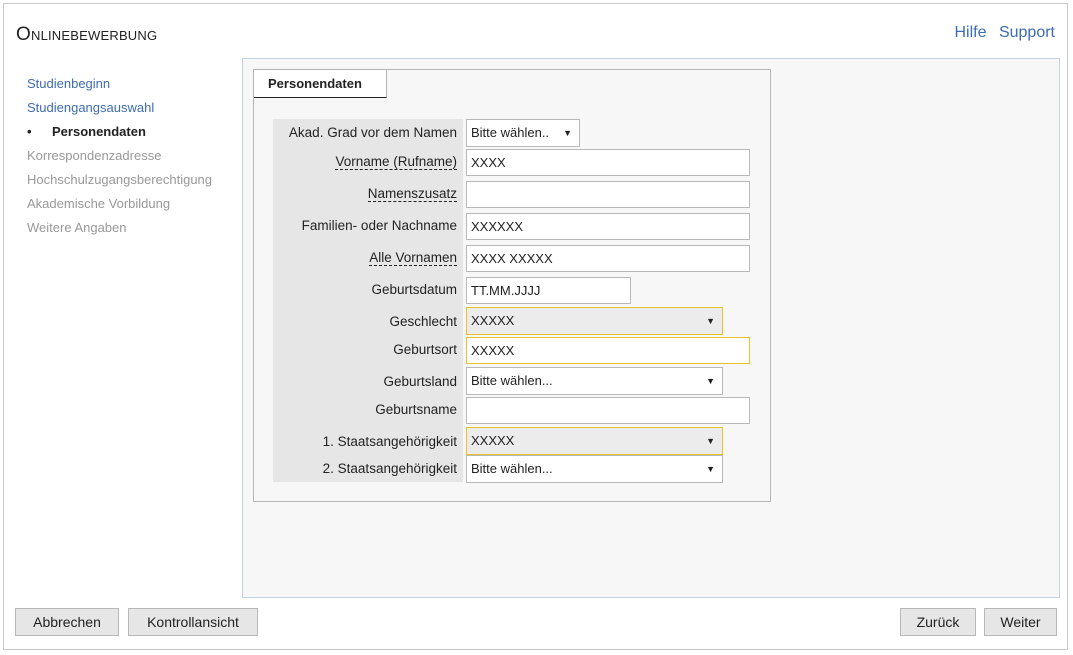 This screenshot has width=1073, height=655. What do you see at coordinates (120, 179) in the screenshot?
I see `nav-item-hochschulzugangsberechtigung: Hochschulzugangsberechtigung` at bounding box center [120, 179].